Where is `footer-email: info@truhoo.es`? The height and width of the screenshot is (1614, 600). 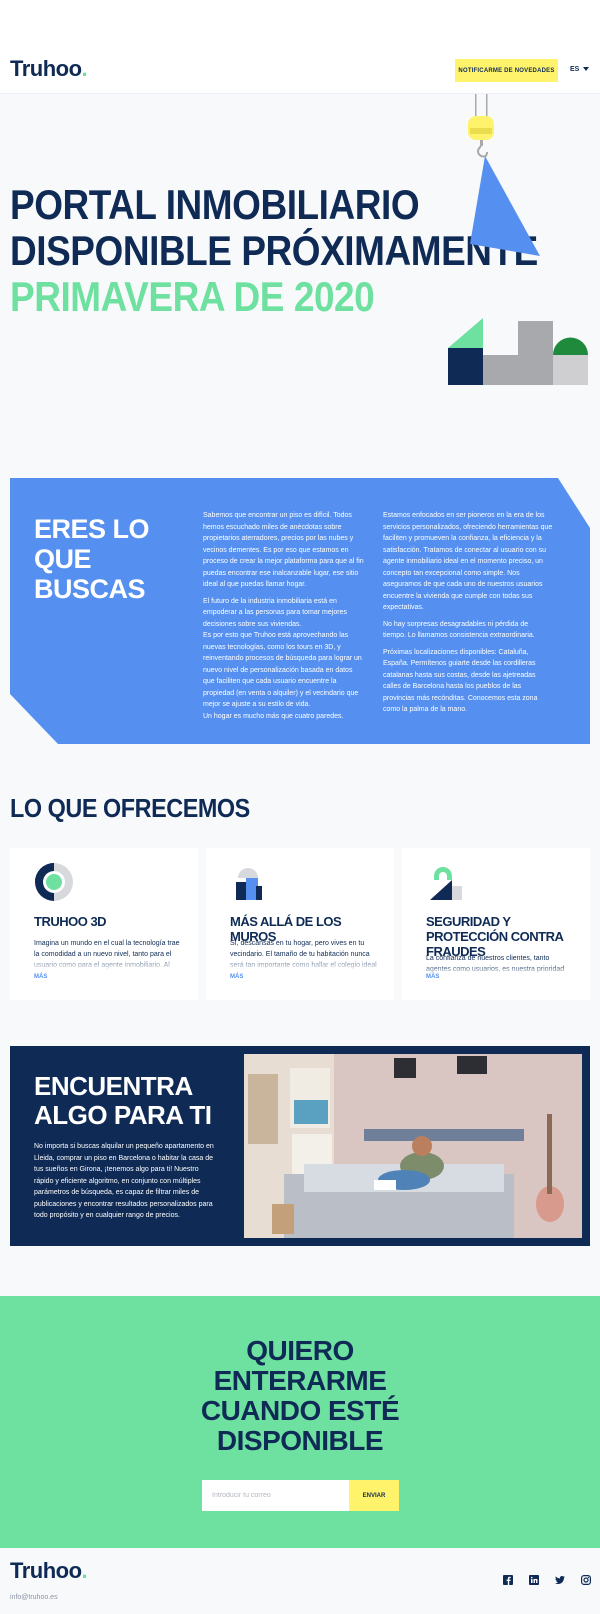
footer-email: info@truhoo.es is located at coordinates (34, 1597).